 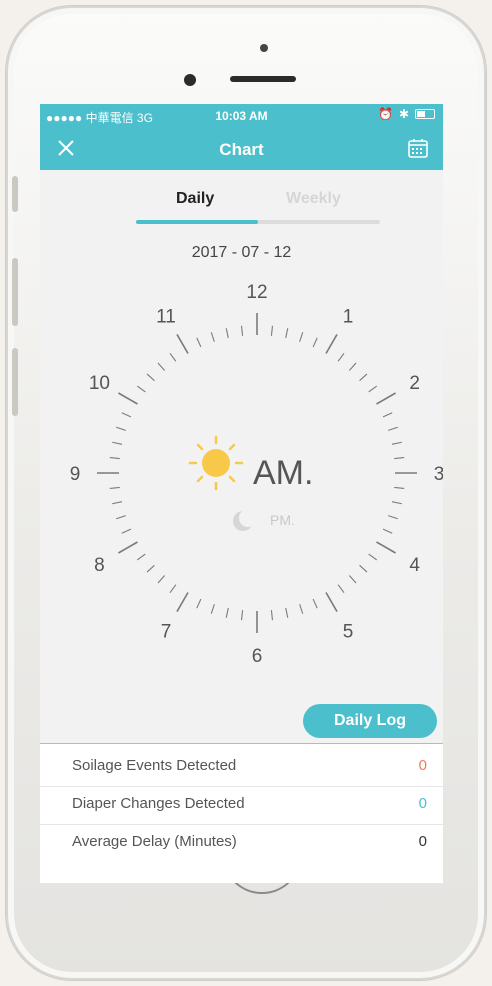 What do you see at coordinates (414, 565) in the screenshot?
I see `hour-number-4: 4` at bounding box center [414, 565].